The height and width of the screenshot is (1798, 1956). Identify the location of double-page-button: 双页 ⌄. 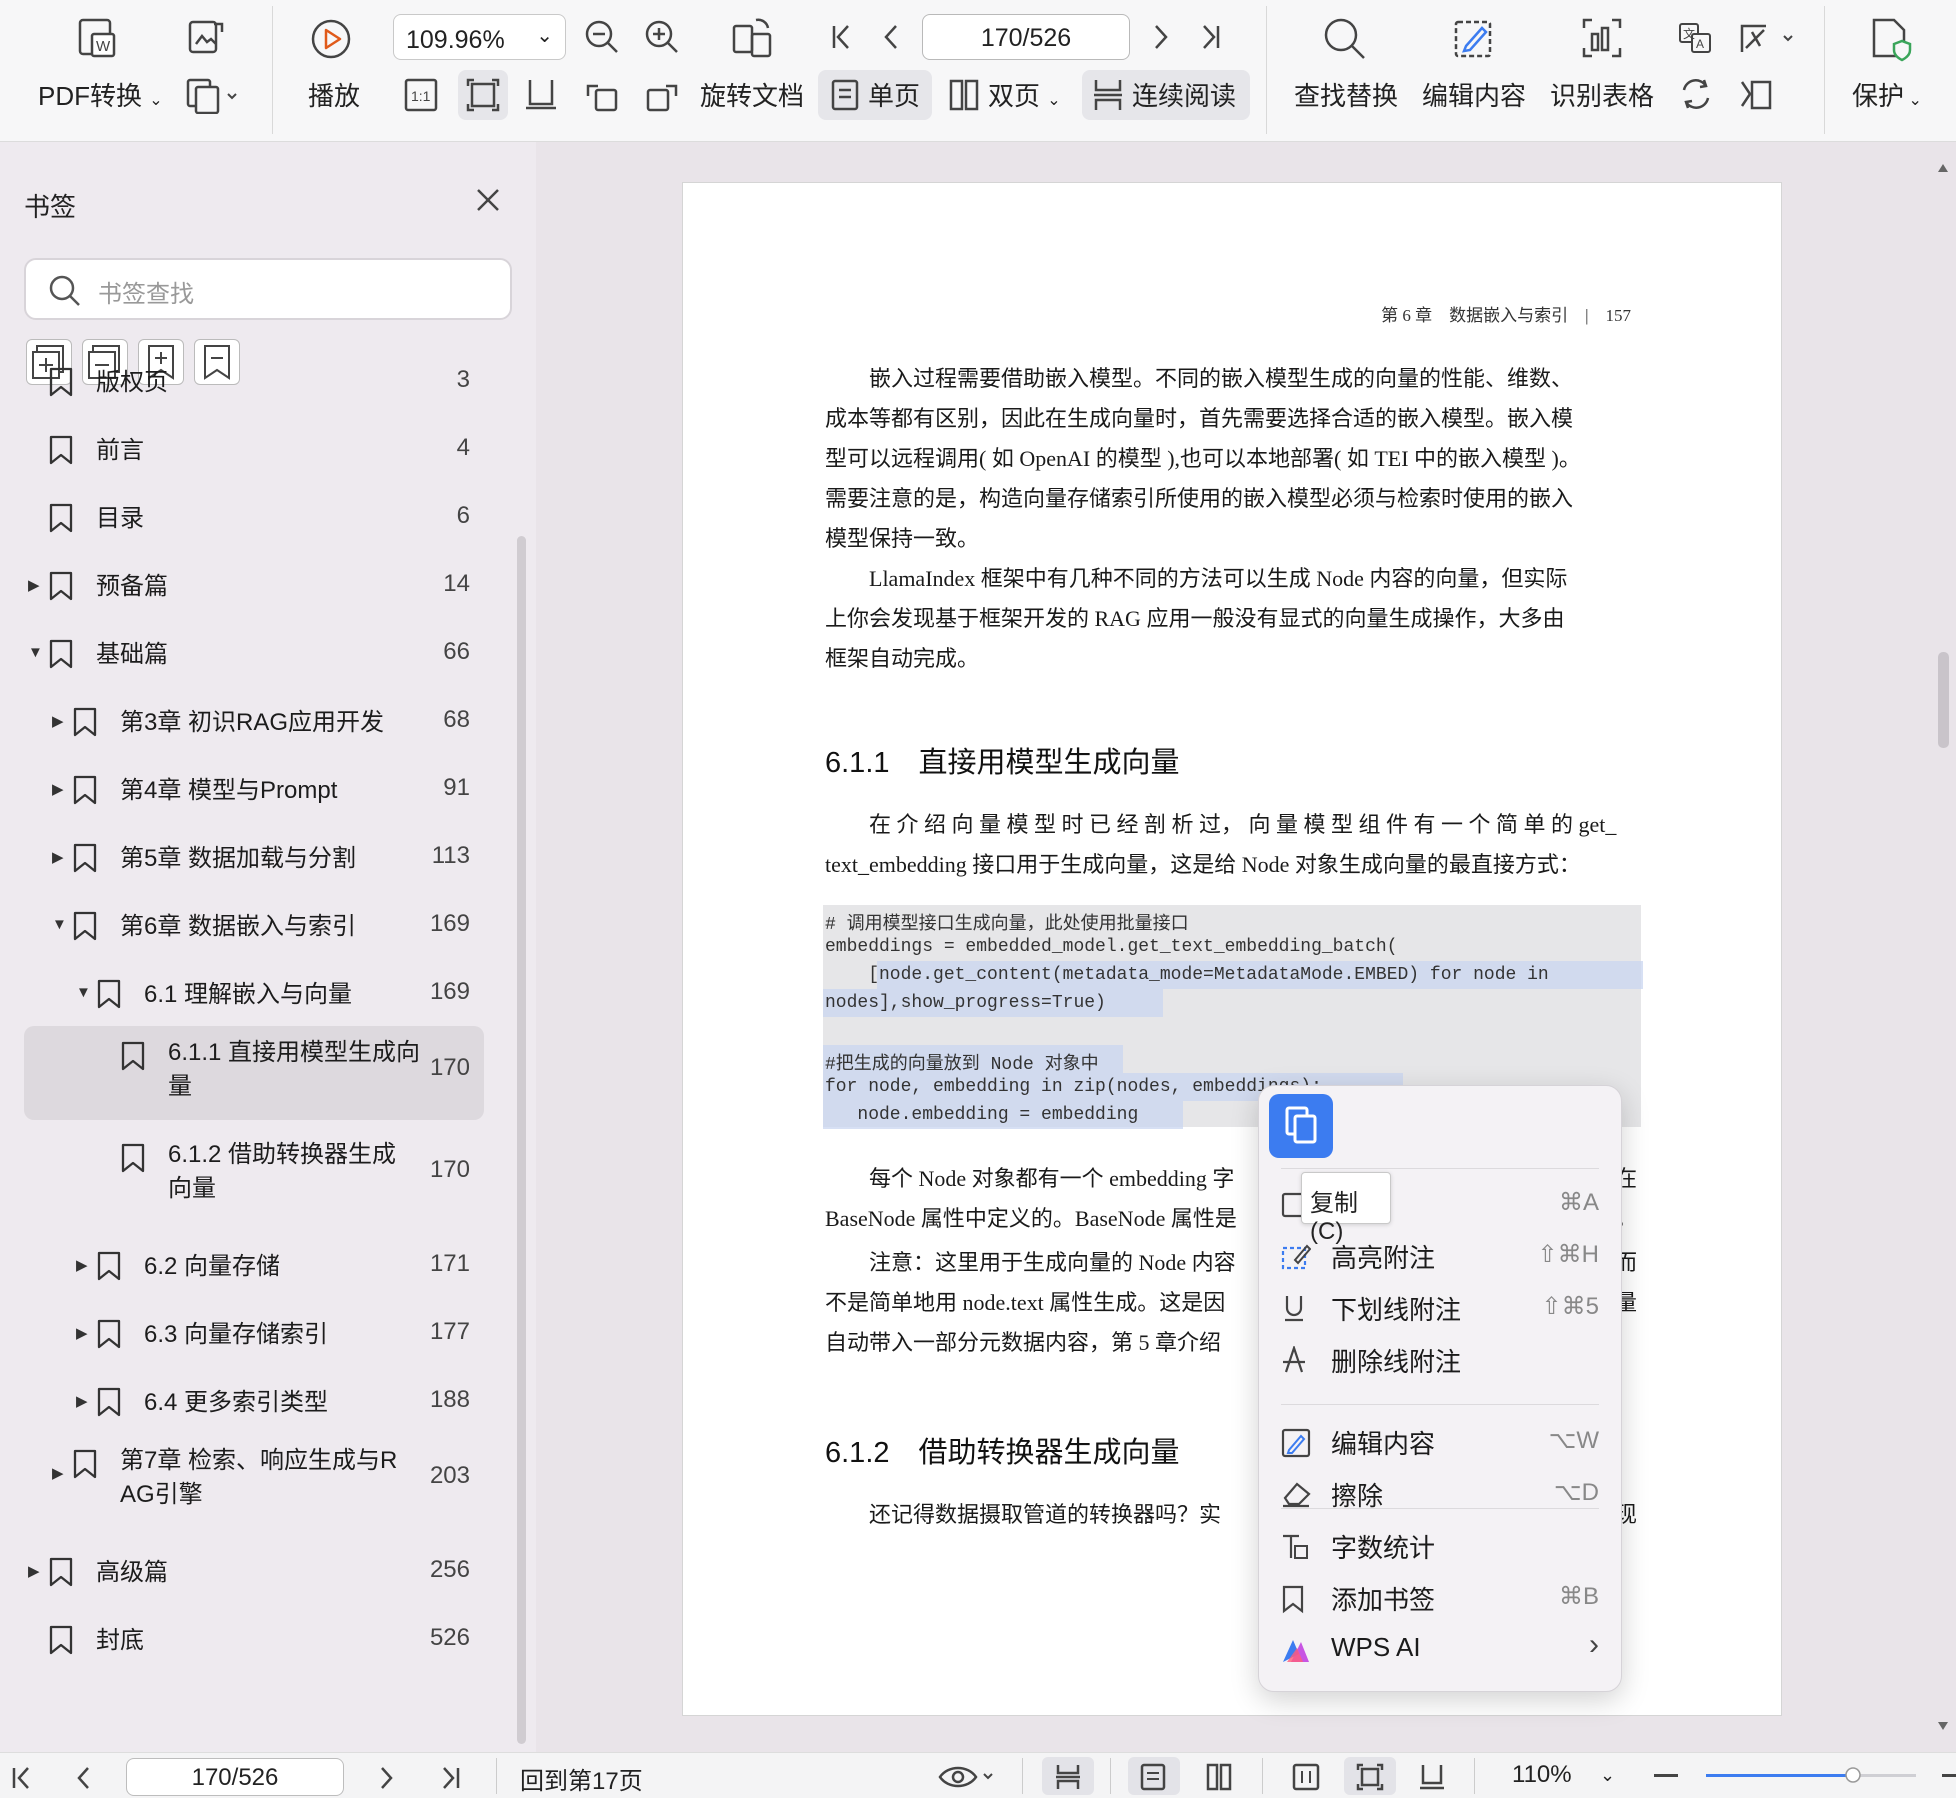
(1024, 94).